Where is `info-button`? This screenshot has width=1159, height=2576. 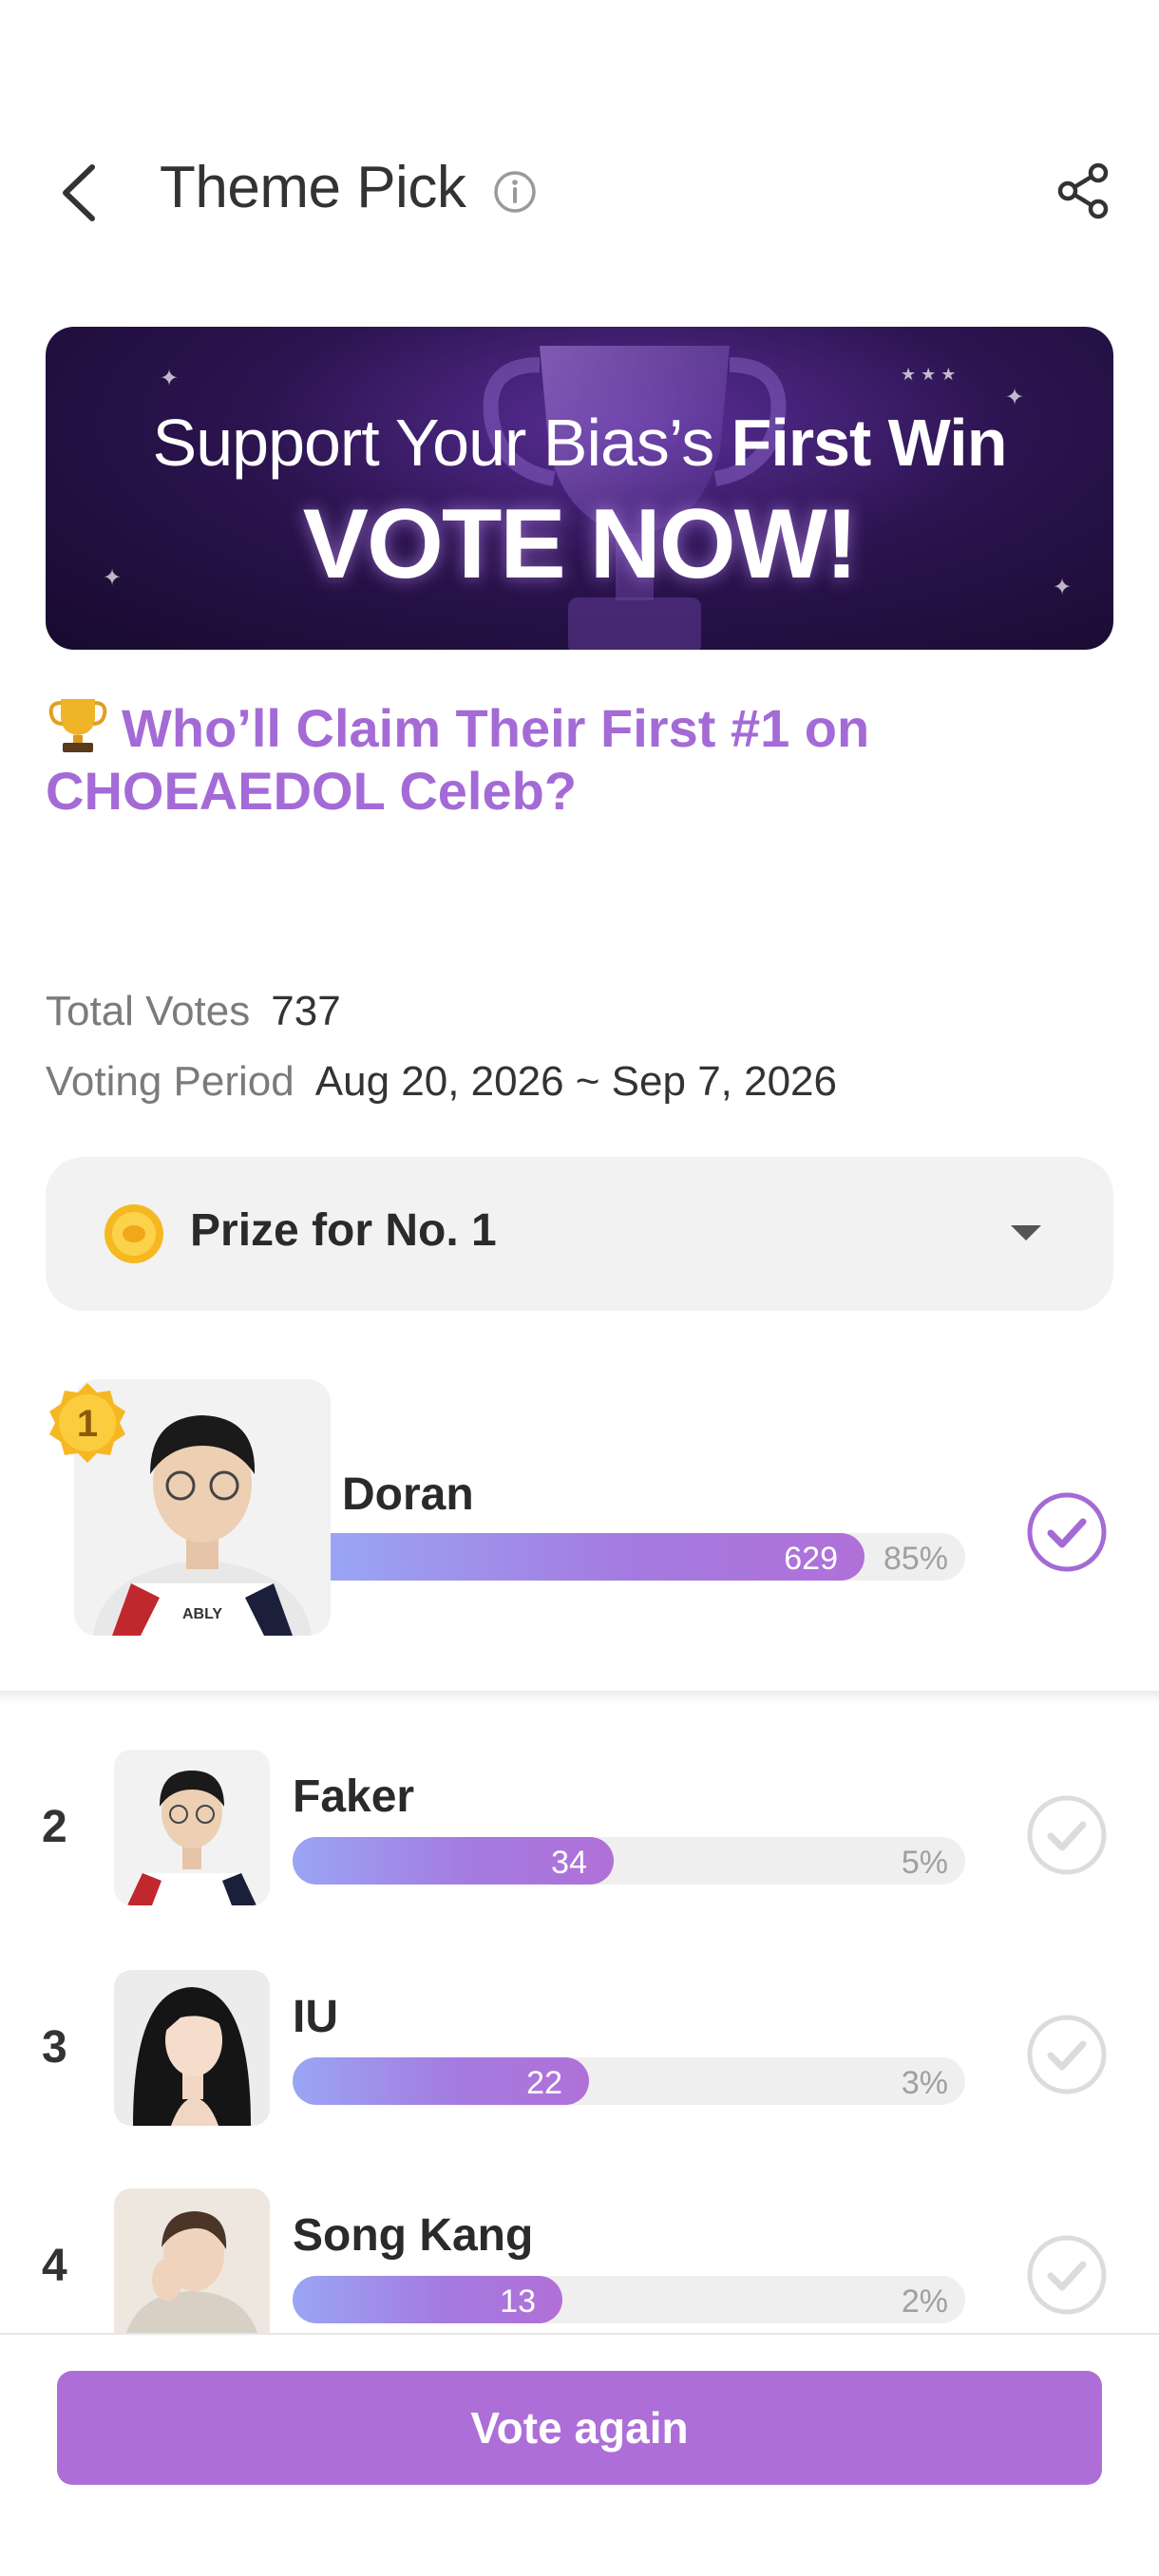 info-button is located at coordinates (515, 192).